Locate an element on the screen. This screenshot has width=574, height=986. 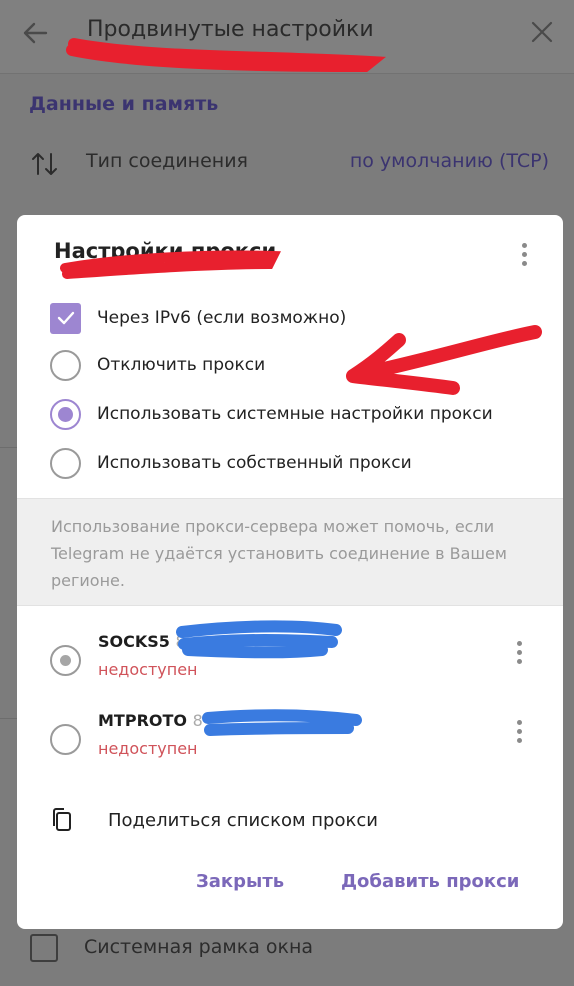
copy-icon is located at coordinates (62, 819).